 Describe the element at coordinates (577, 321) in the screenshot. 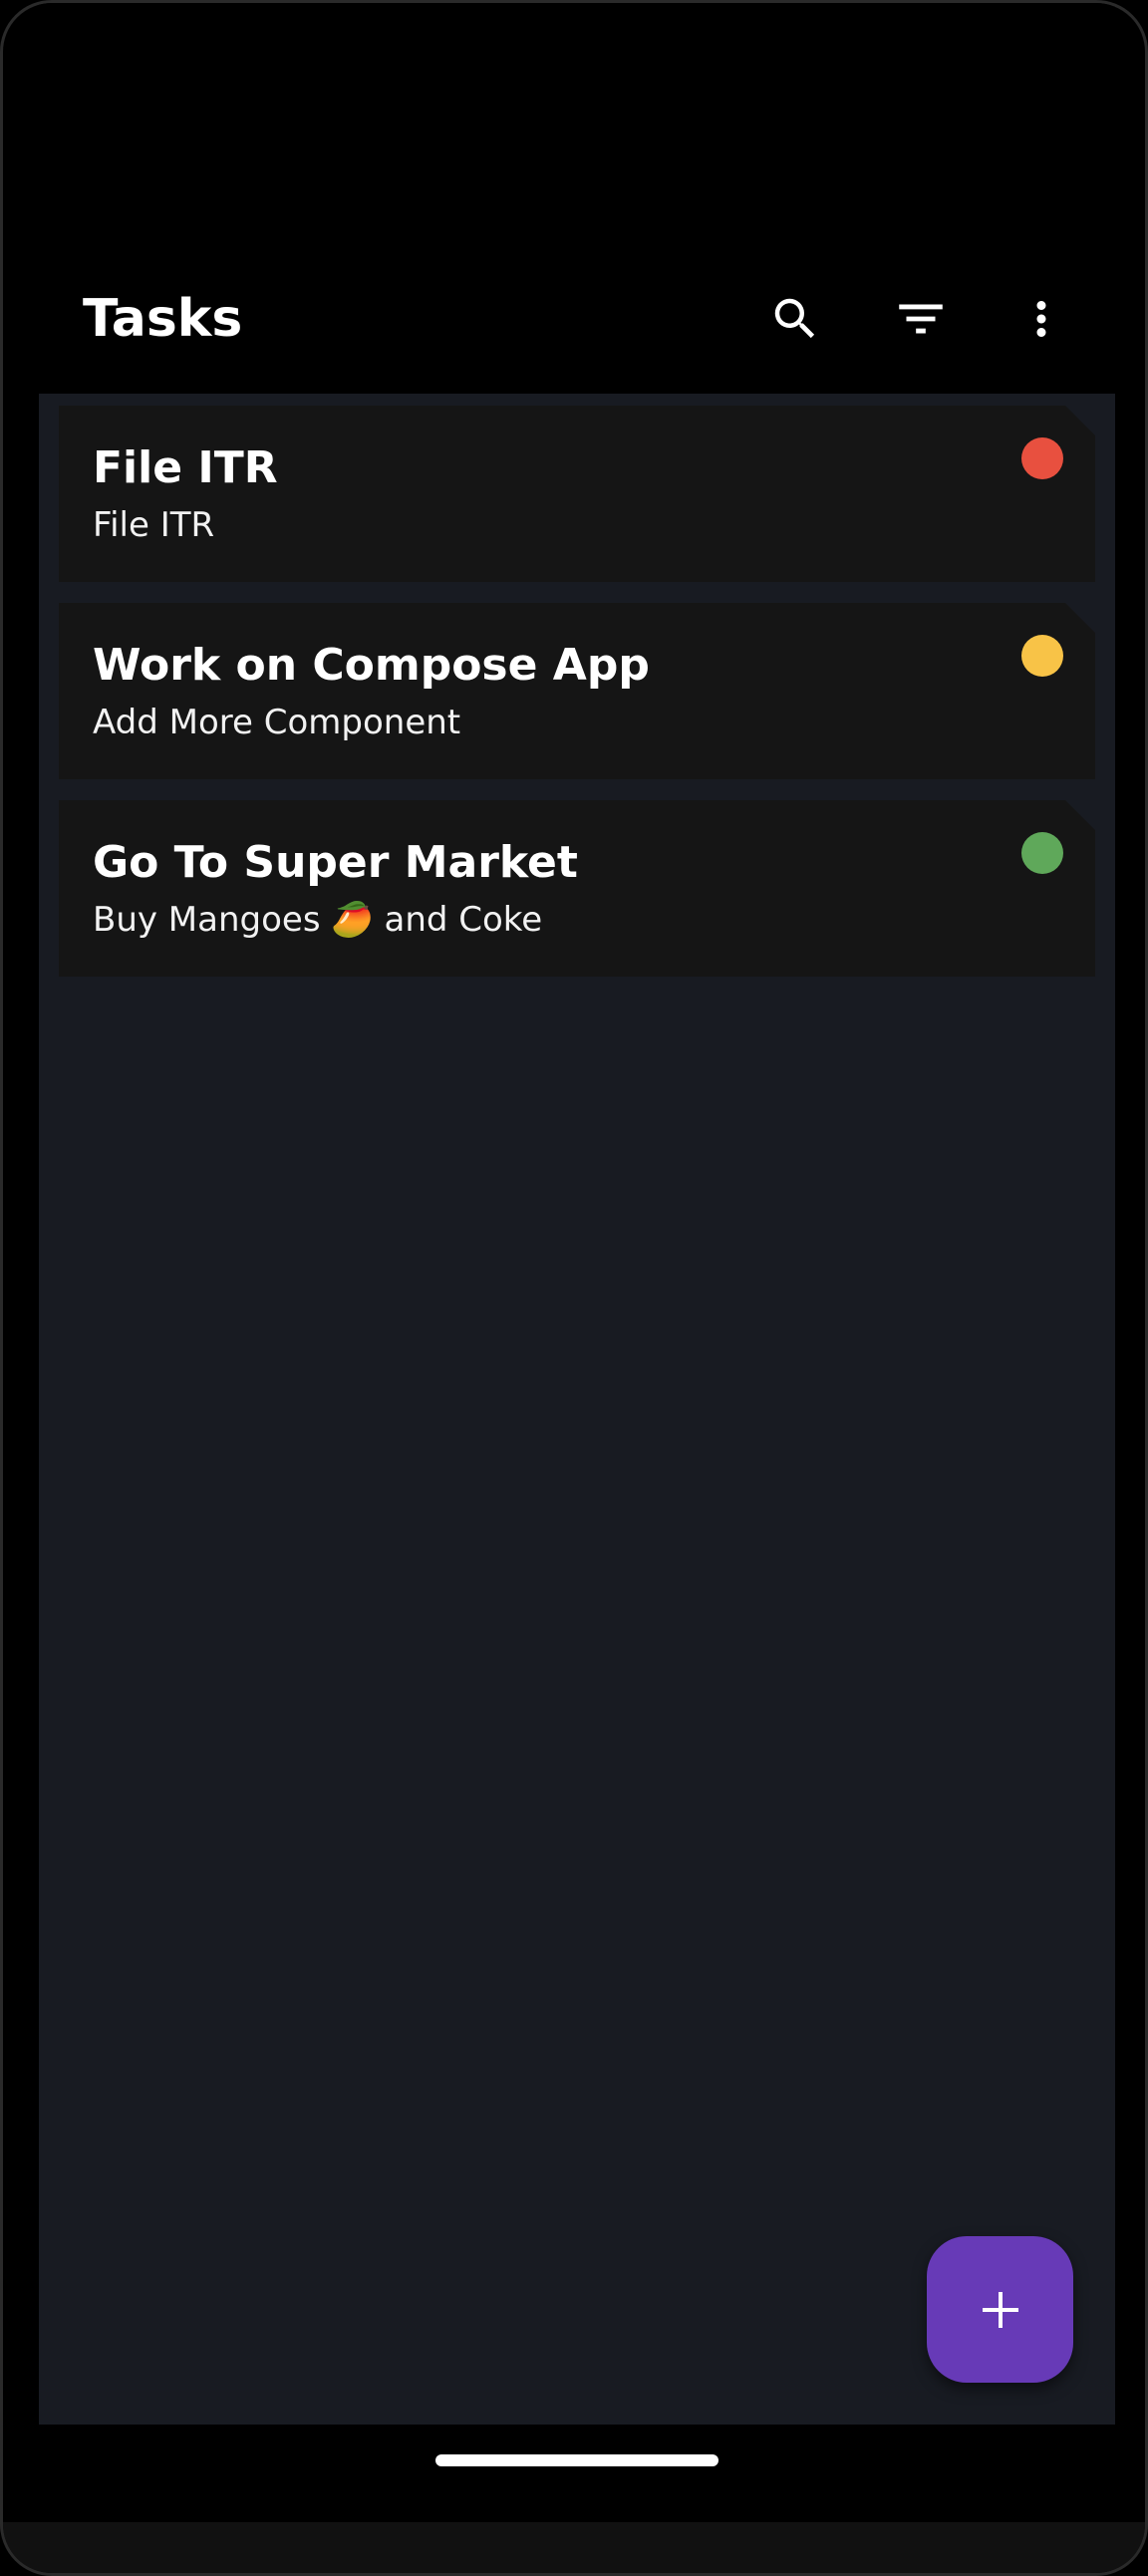

I see `top-app-bar: Tasks` at that location.